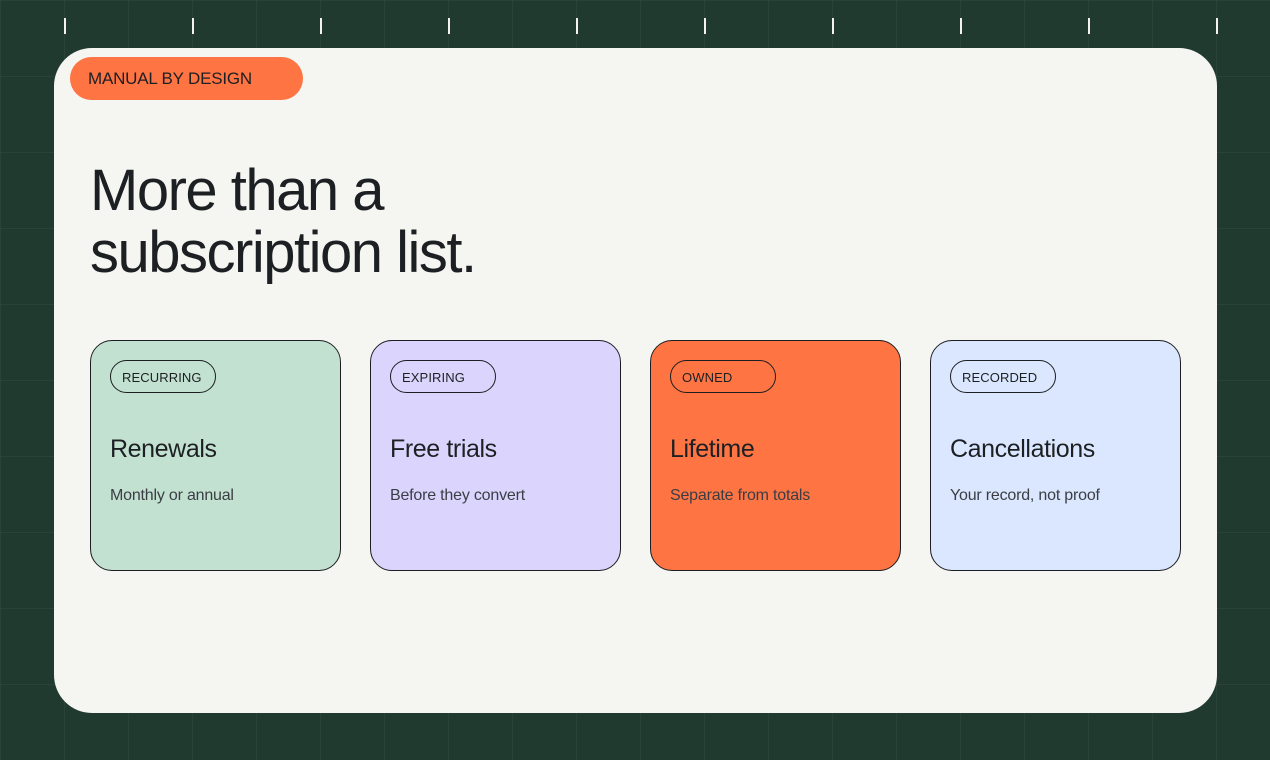 Image resolution: width=1270 pixels, height=760 pixels. What do you see at coordinates (723, 376) in the screenshot?
I see `card-tag: OWNED` at bounding box center [723, 376].